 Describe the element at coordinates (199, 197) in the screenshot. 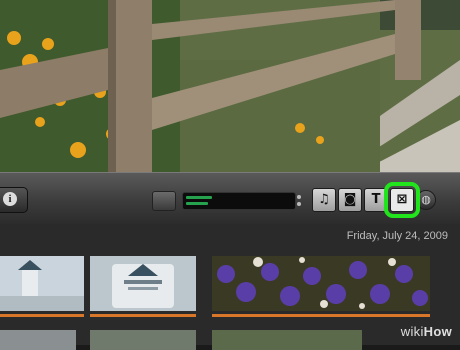

I see `audio-level-bar-left` at that location.